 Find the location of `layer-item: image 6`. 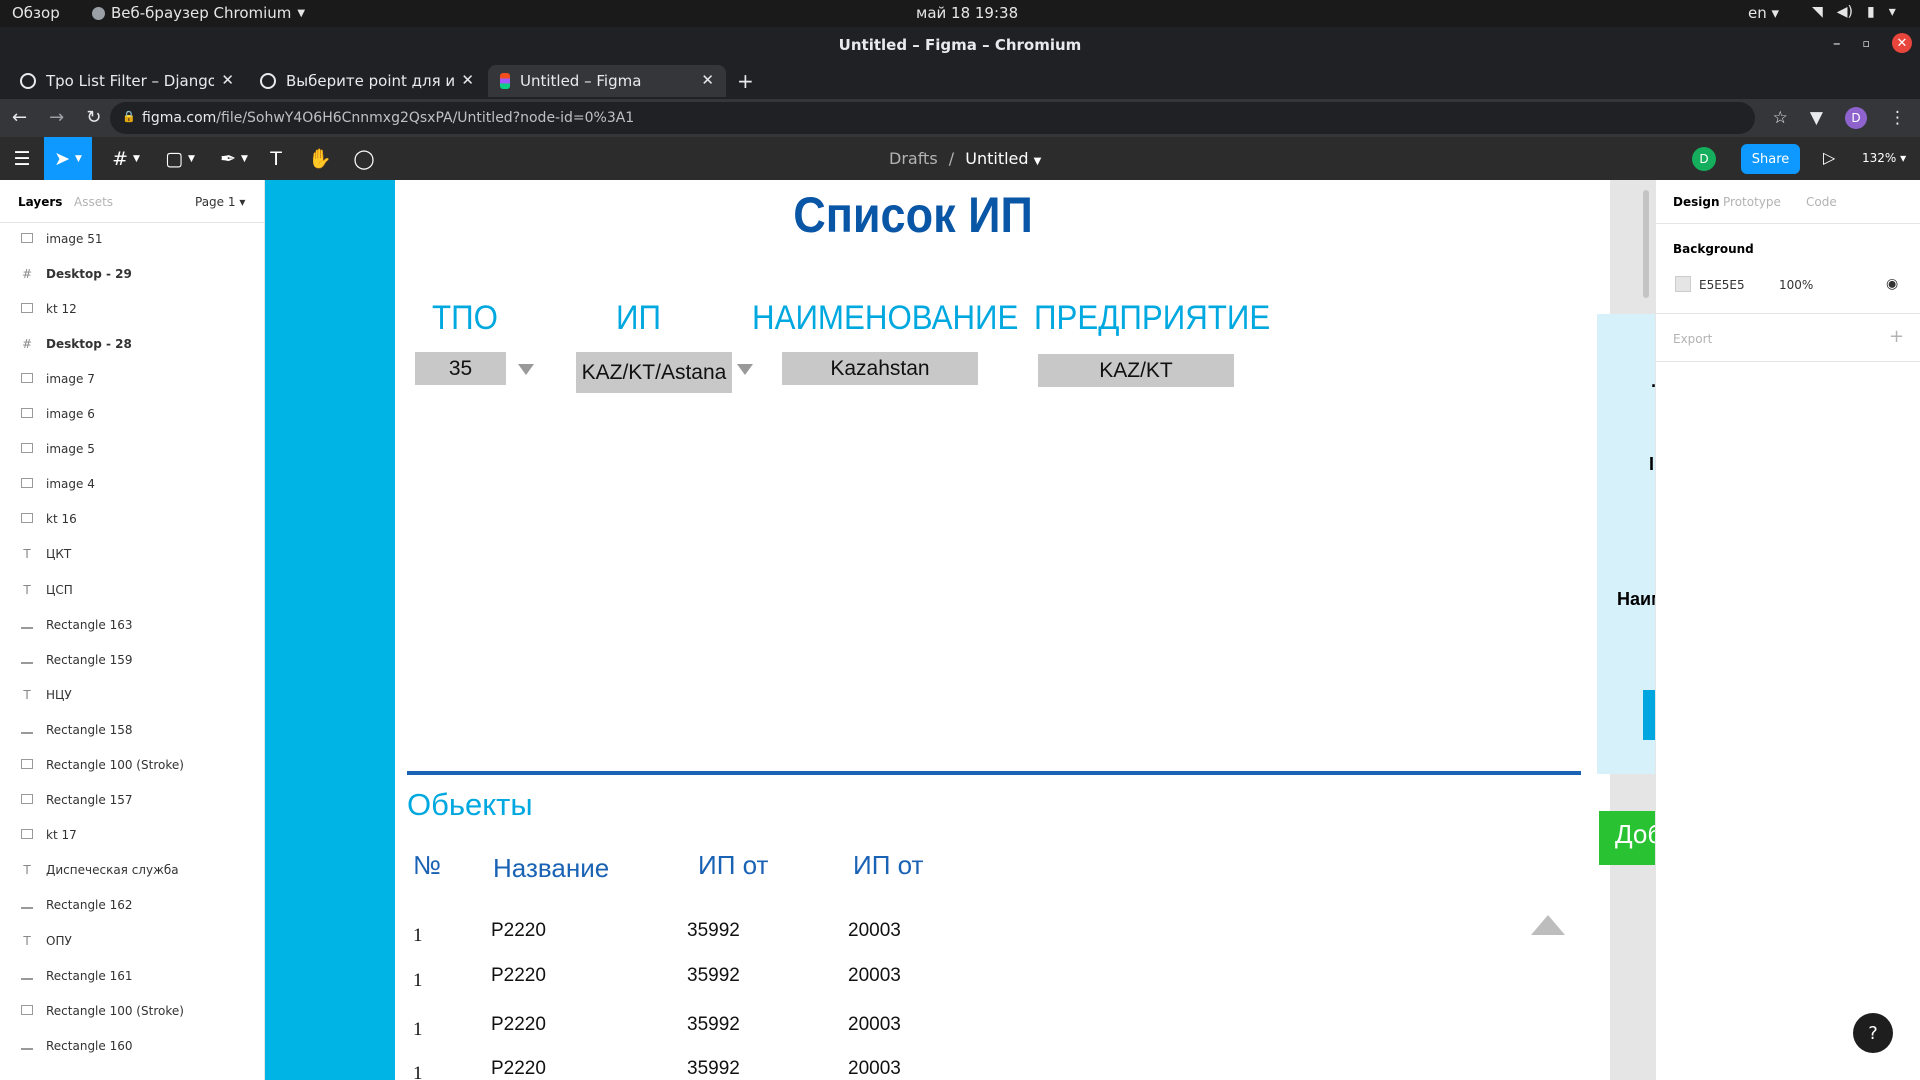

layer-item: image 6 is located at coordinates (132, 414).